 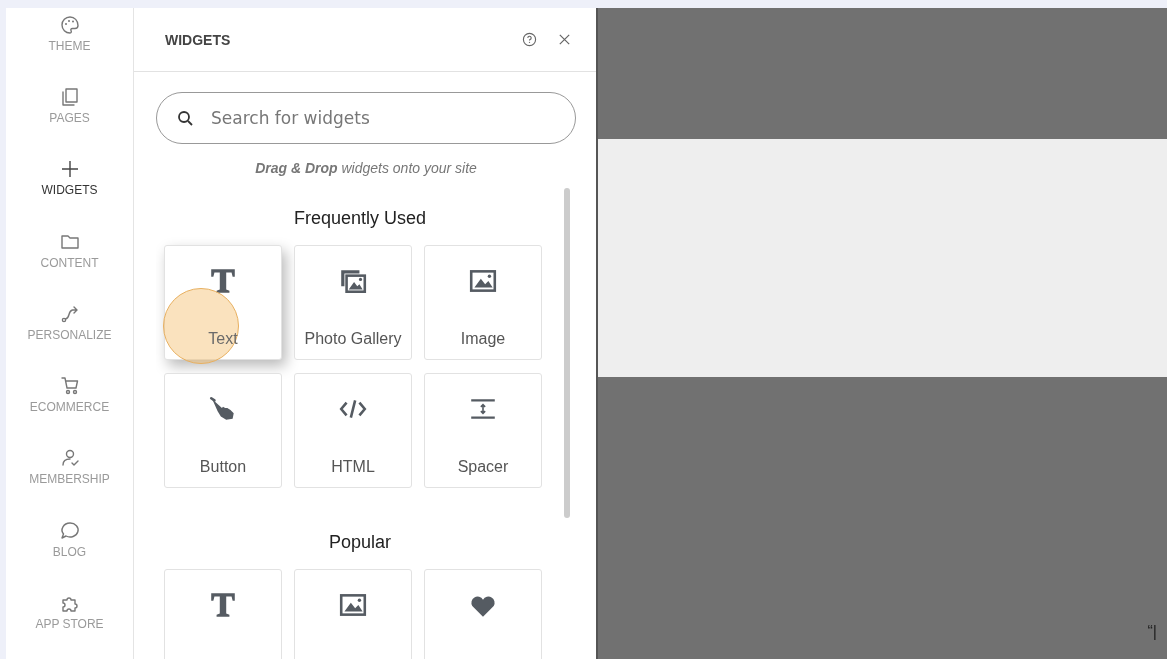 I want to click on chat-icon, so click(x=69, y=530).